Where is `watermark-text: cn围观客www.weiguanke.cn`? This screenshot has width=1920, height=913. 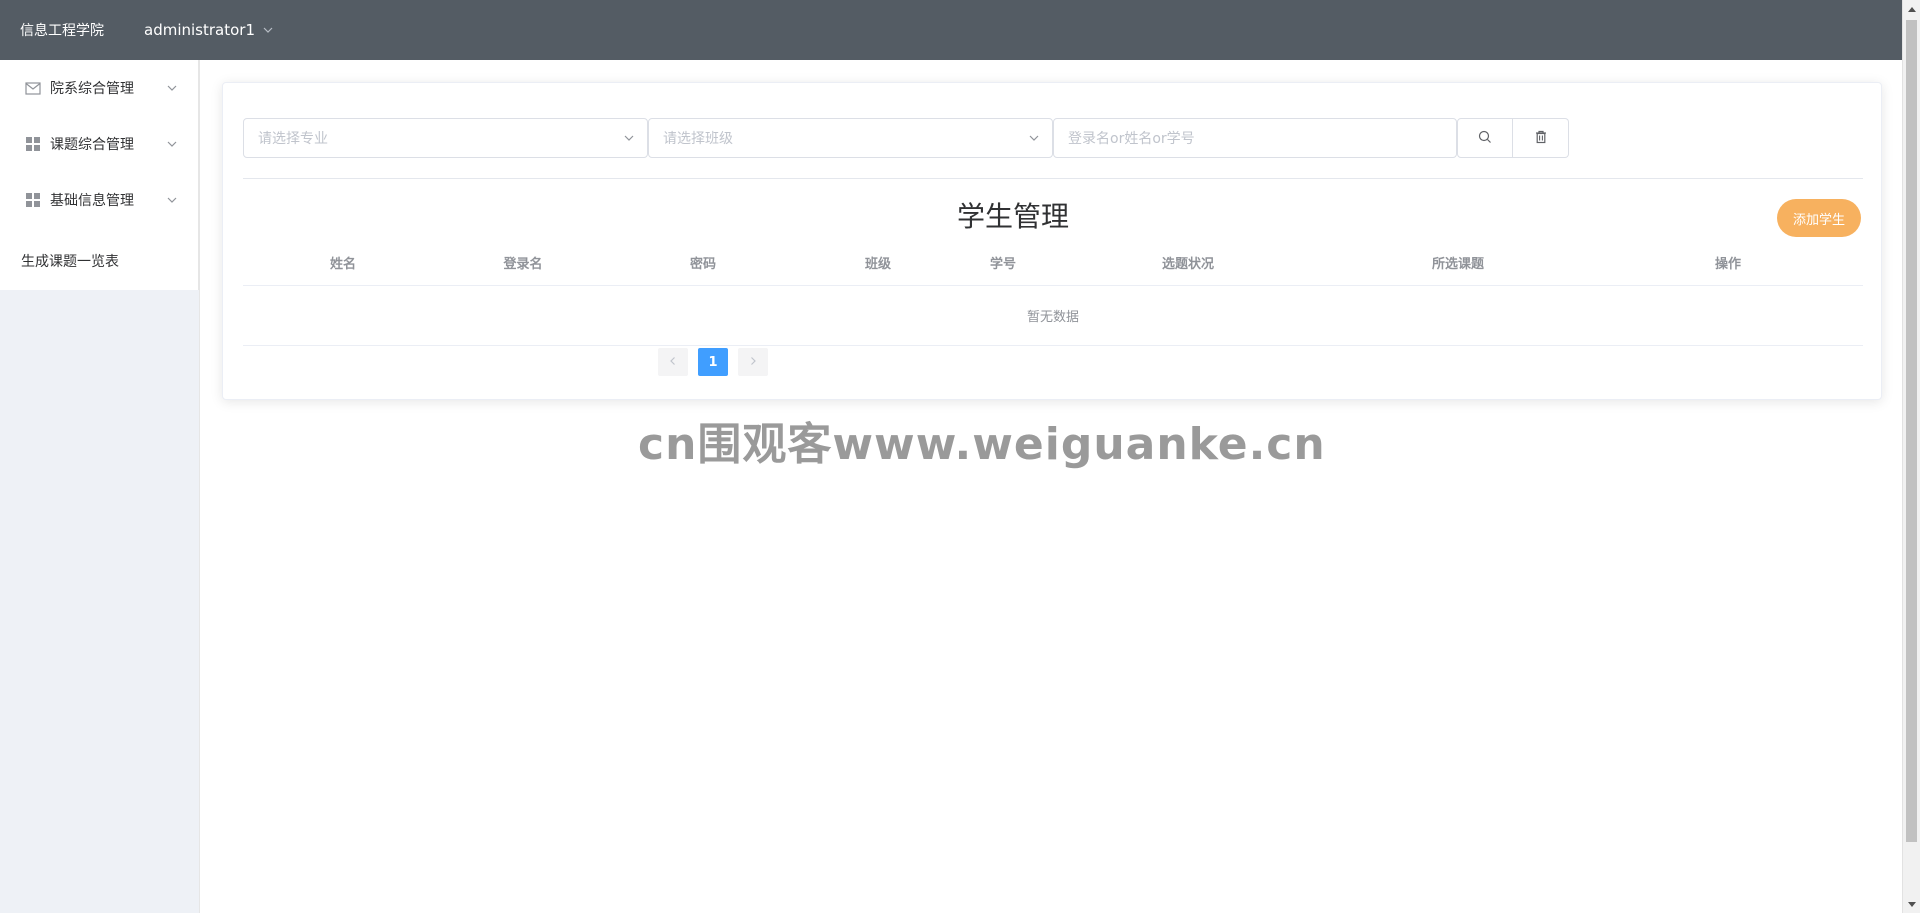
watermark-text: cn围观客www.weiguanke.cn is located at coordinates (982, 444).